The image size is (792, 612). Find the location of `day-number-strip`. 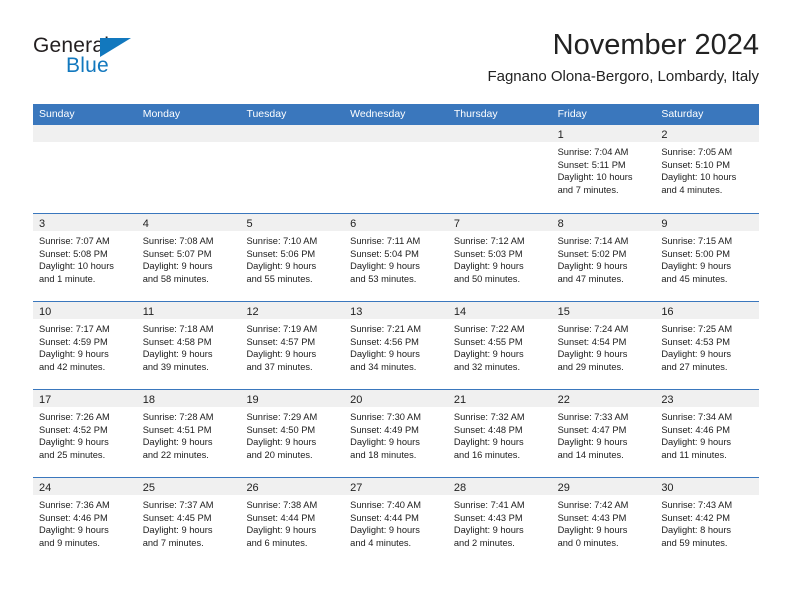

day-number-strip is located at coordinates (396, 133).